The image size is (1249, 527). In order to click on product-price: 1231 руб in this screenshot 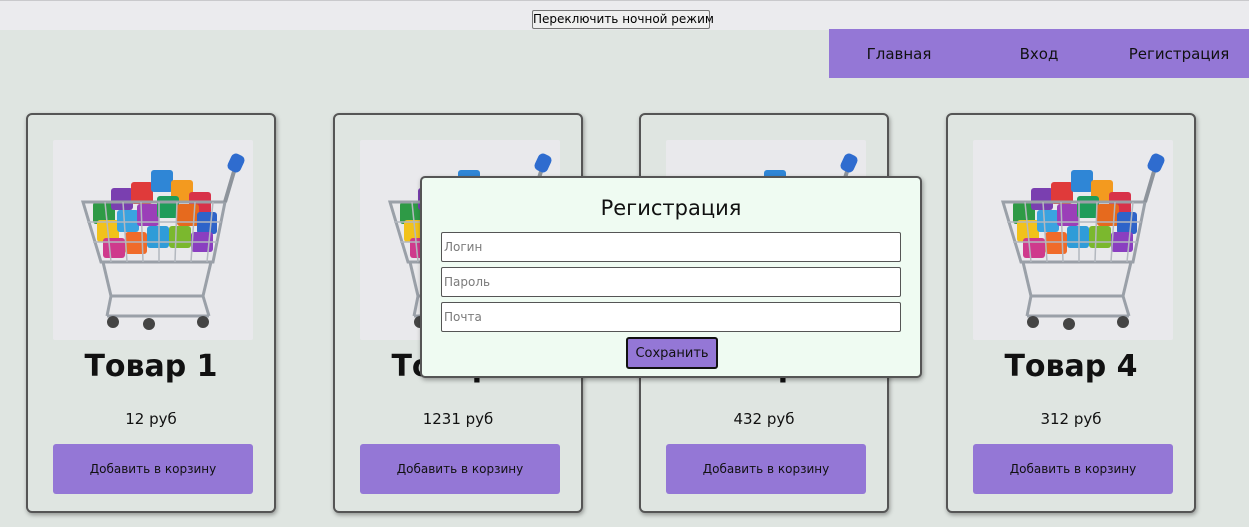, I will do `click(458, 419)`.